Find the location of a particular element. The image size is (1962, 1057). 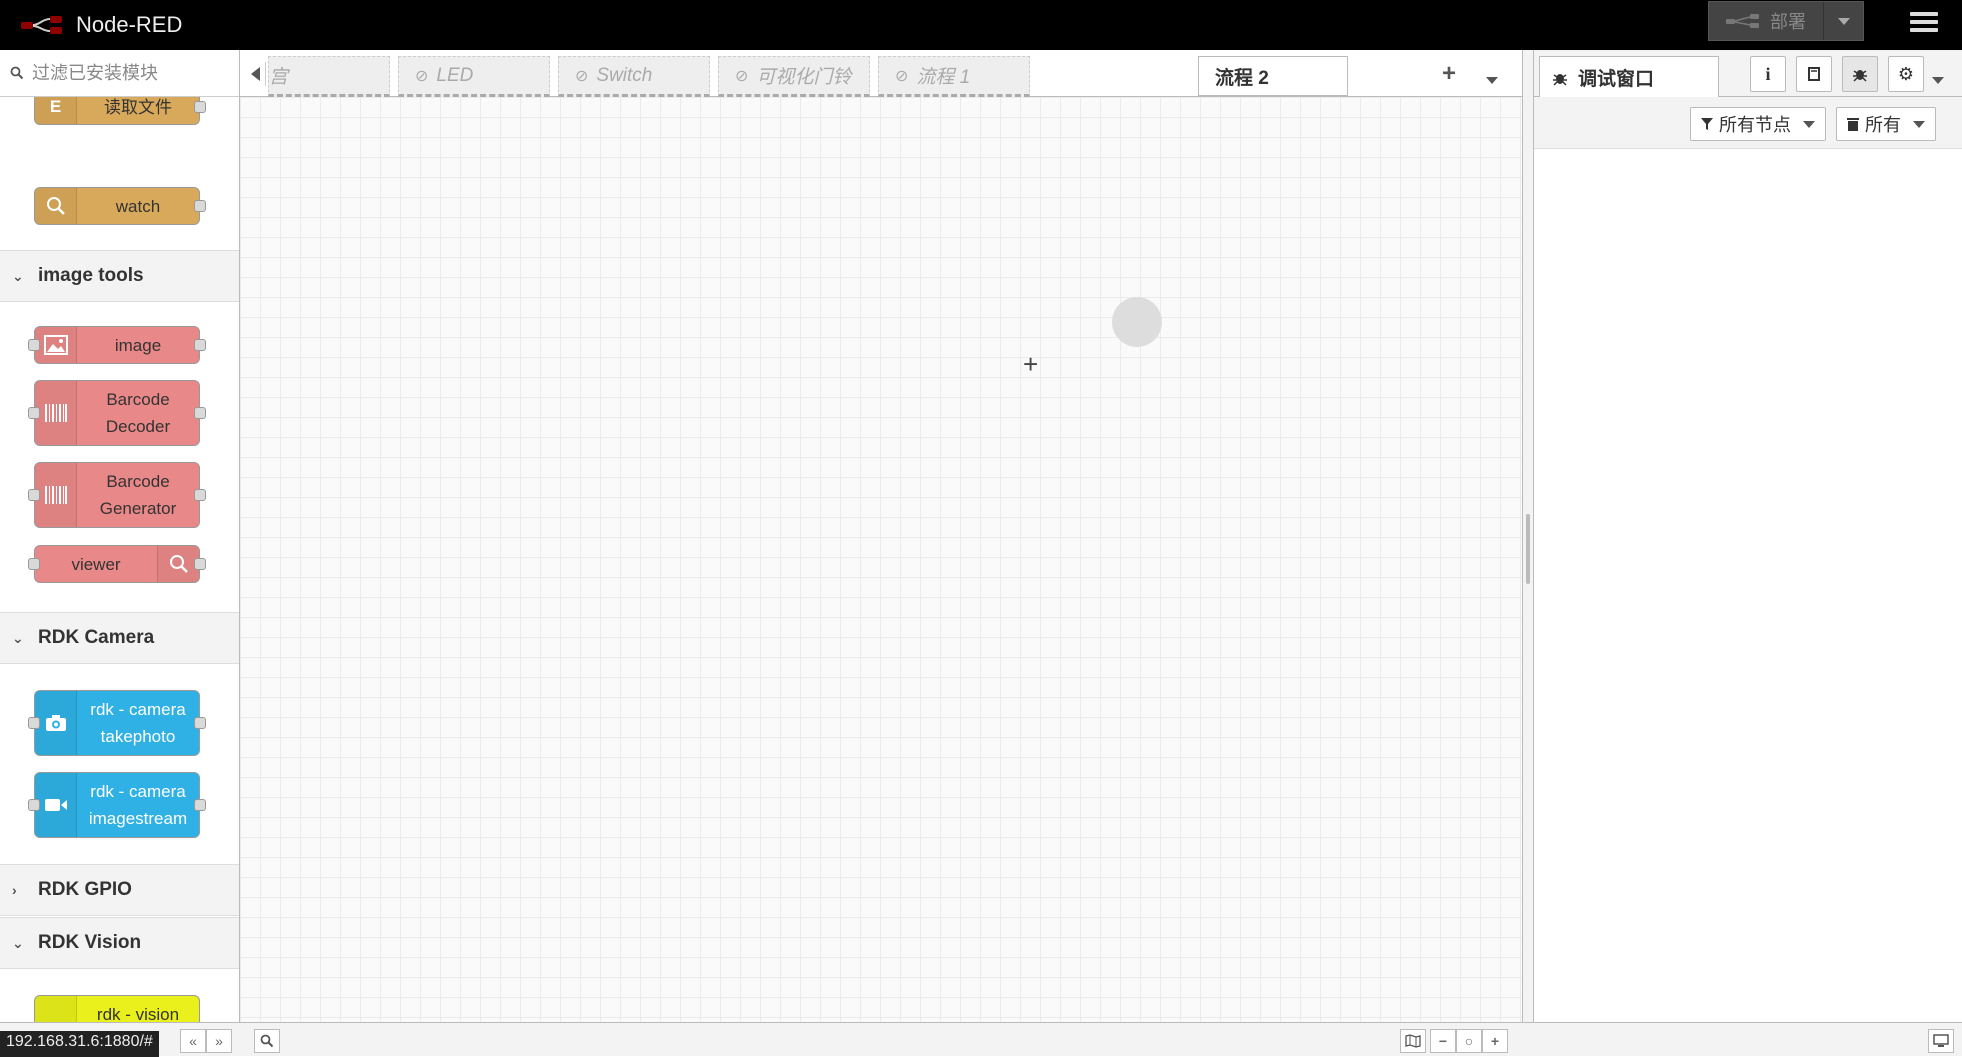

tabs-scroll-left is located at coordinates (256, 74).